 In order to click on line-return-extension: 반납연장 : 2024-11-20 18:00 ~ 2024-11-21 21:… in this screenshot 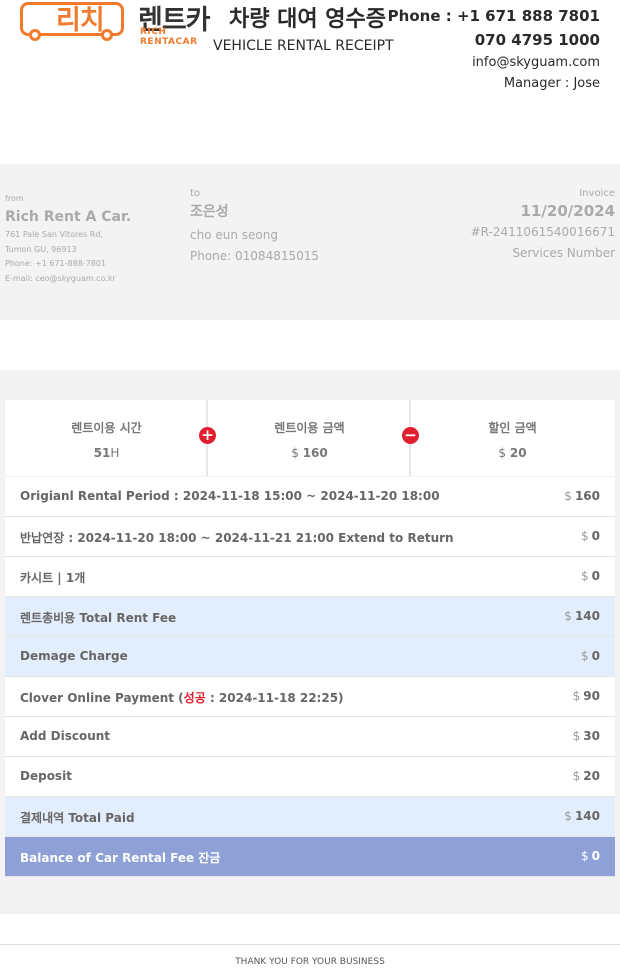, I will do `click(310, 537)`.